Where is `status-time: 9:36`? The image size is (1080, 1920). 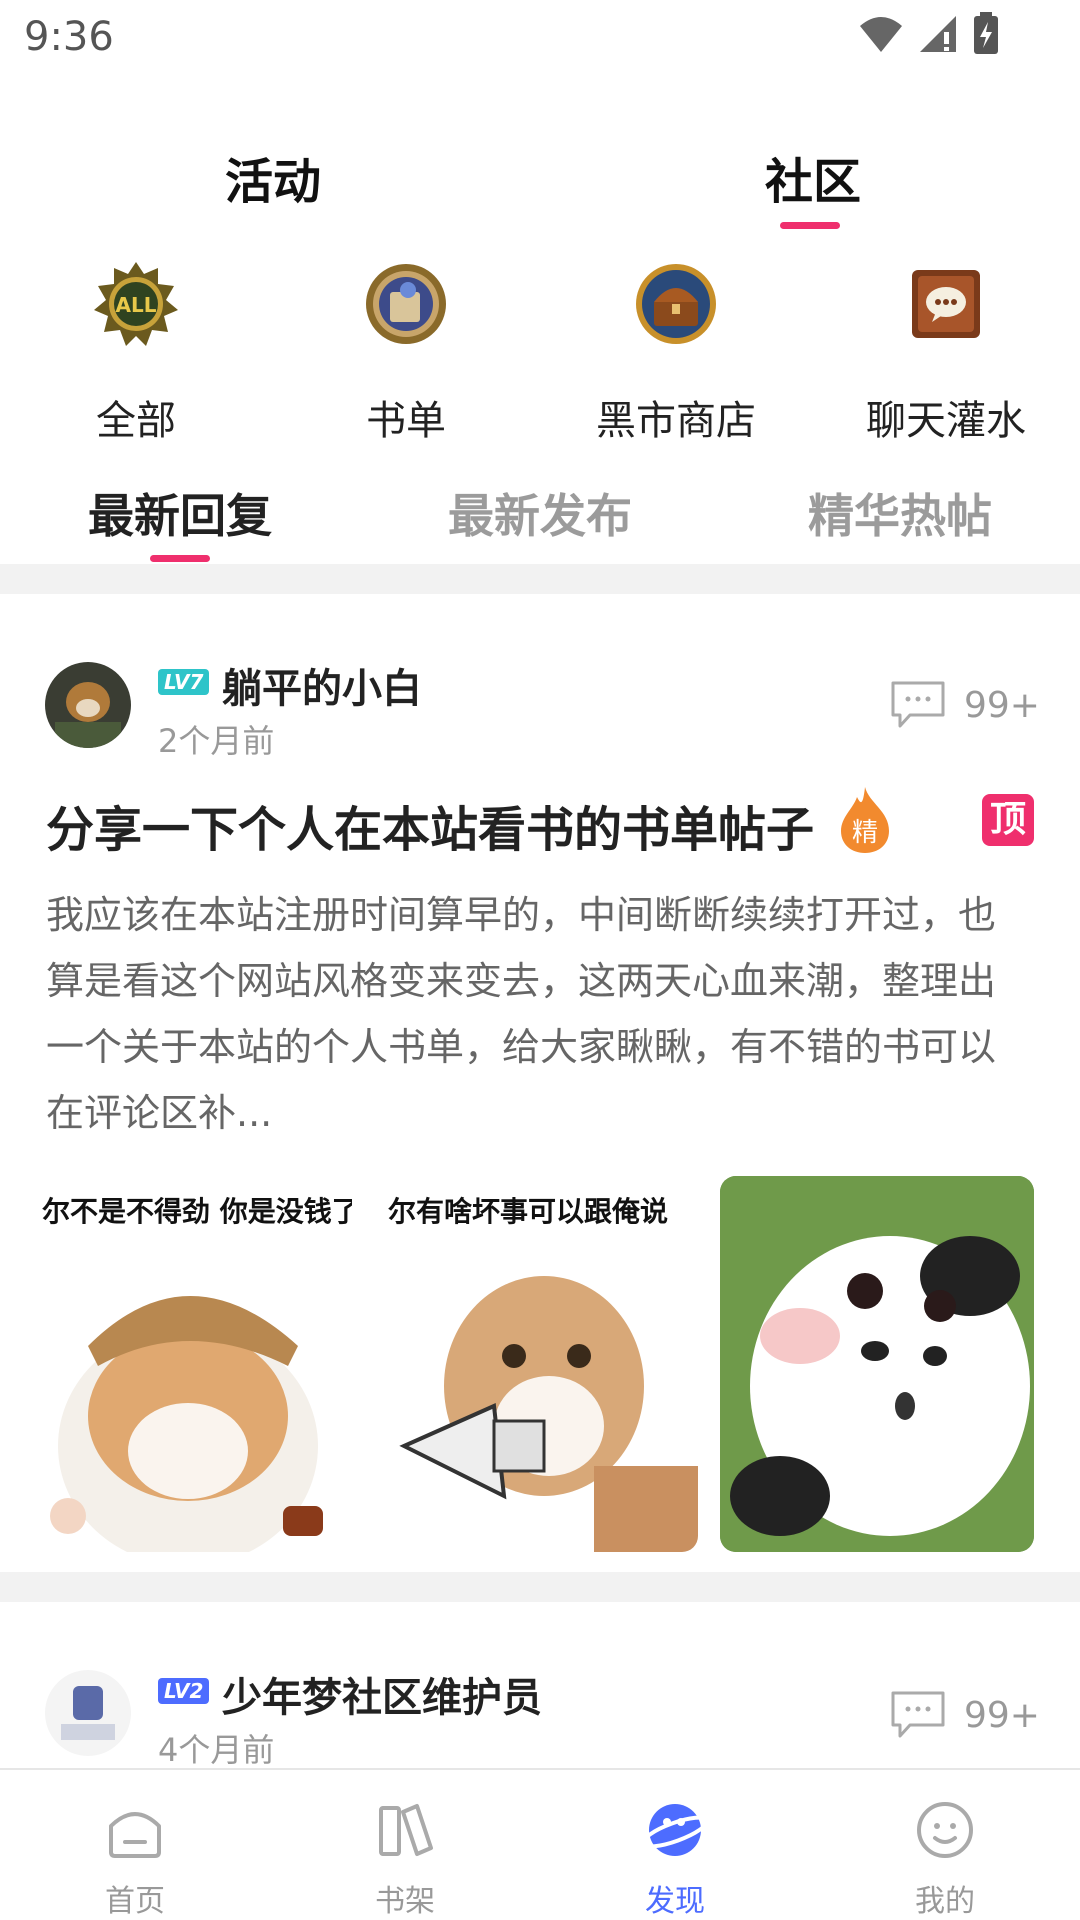 status-time: 9:36 is located at coordinates (69, 37).